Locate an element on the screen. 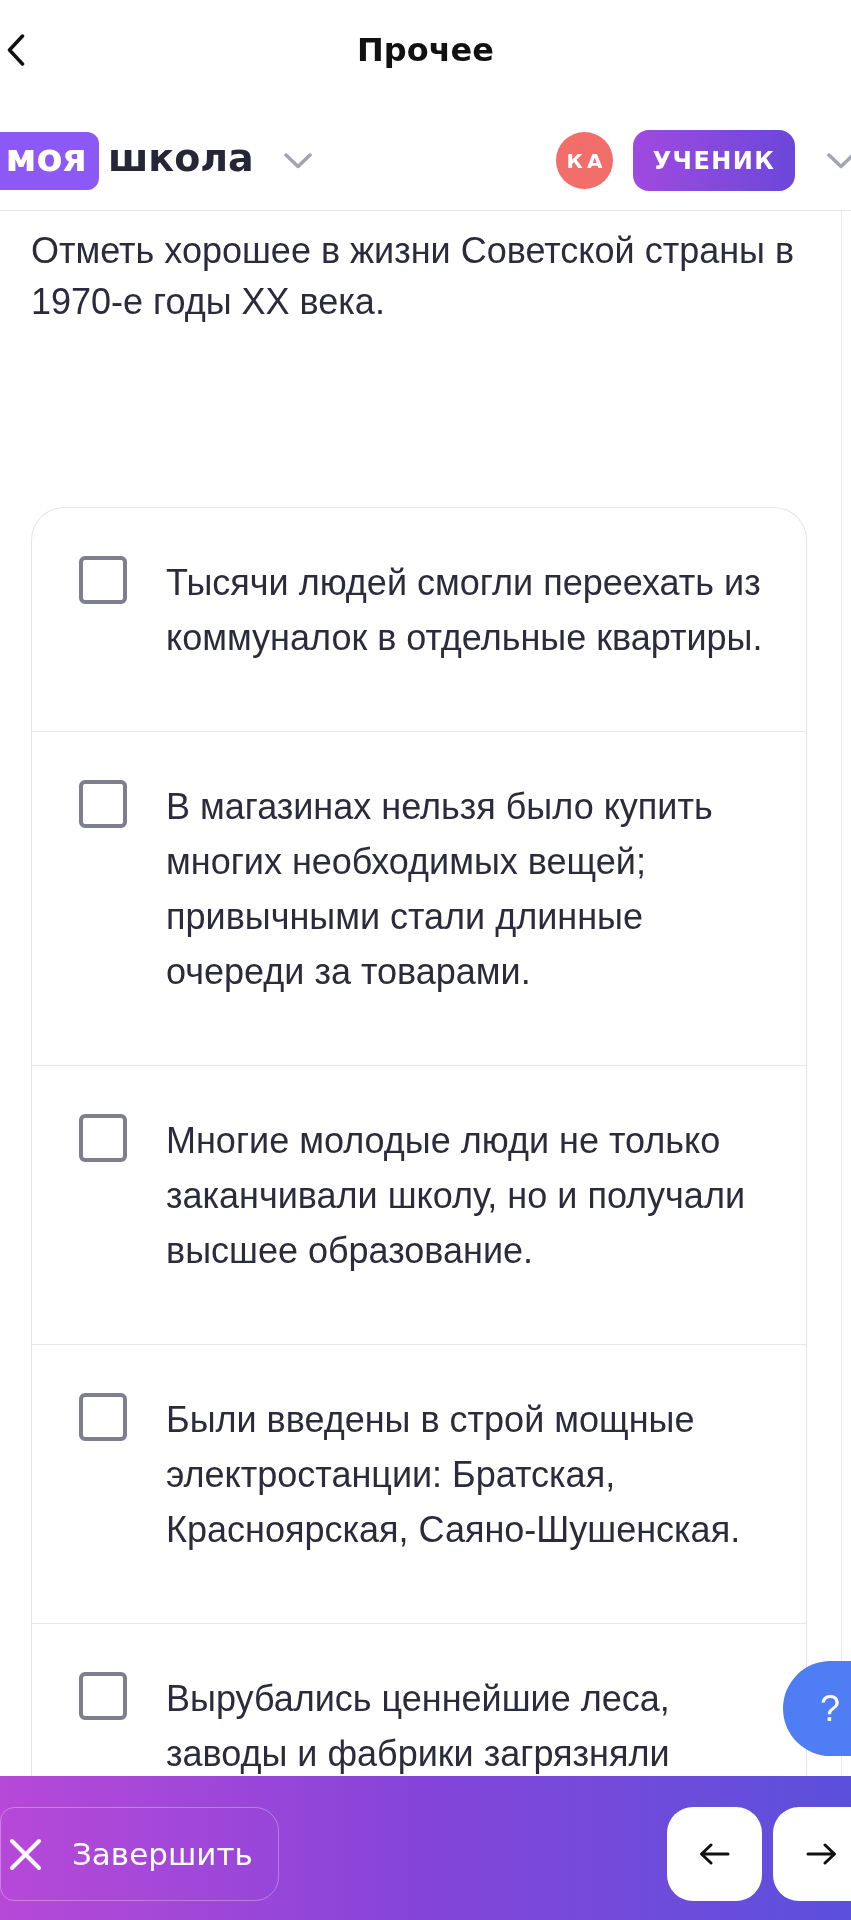 This screenshot has width=851, height=1920. page-title: Прочее is located at coordinates (425, 50).